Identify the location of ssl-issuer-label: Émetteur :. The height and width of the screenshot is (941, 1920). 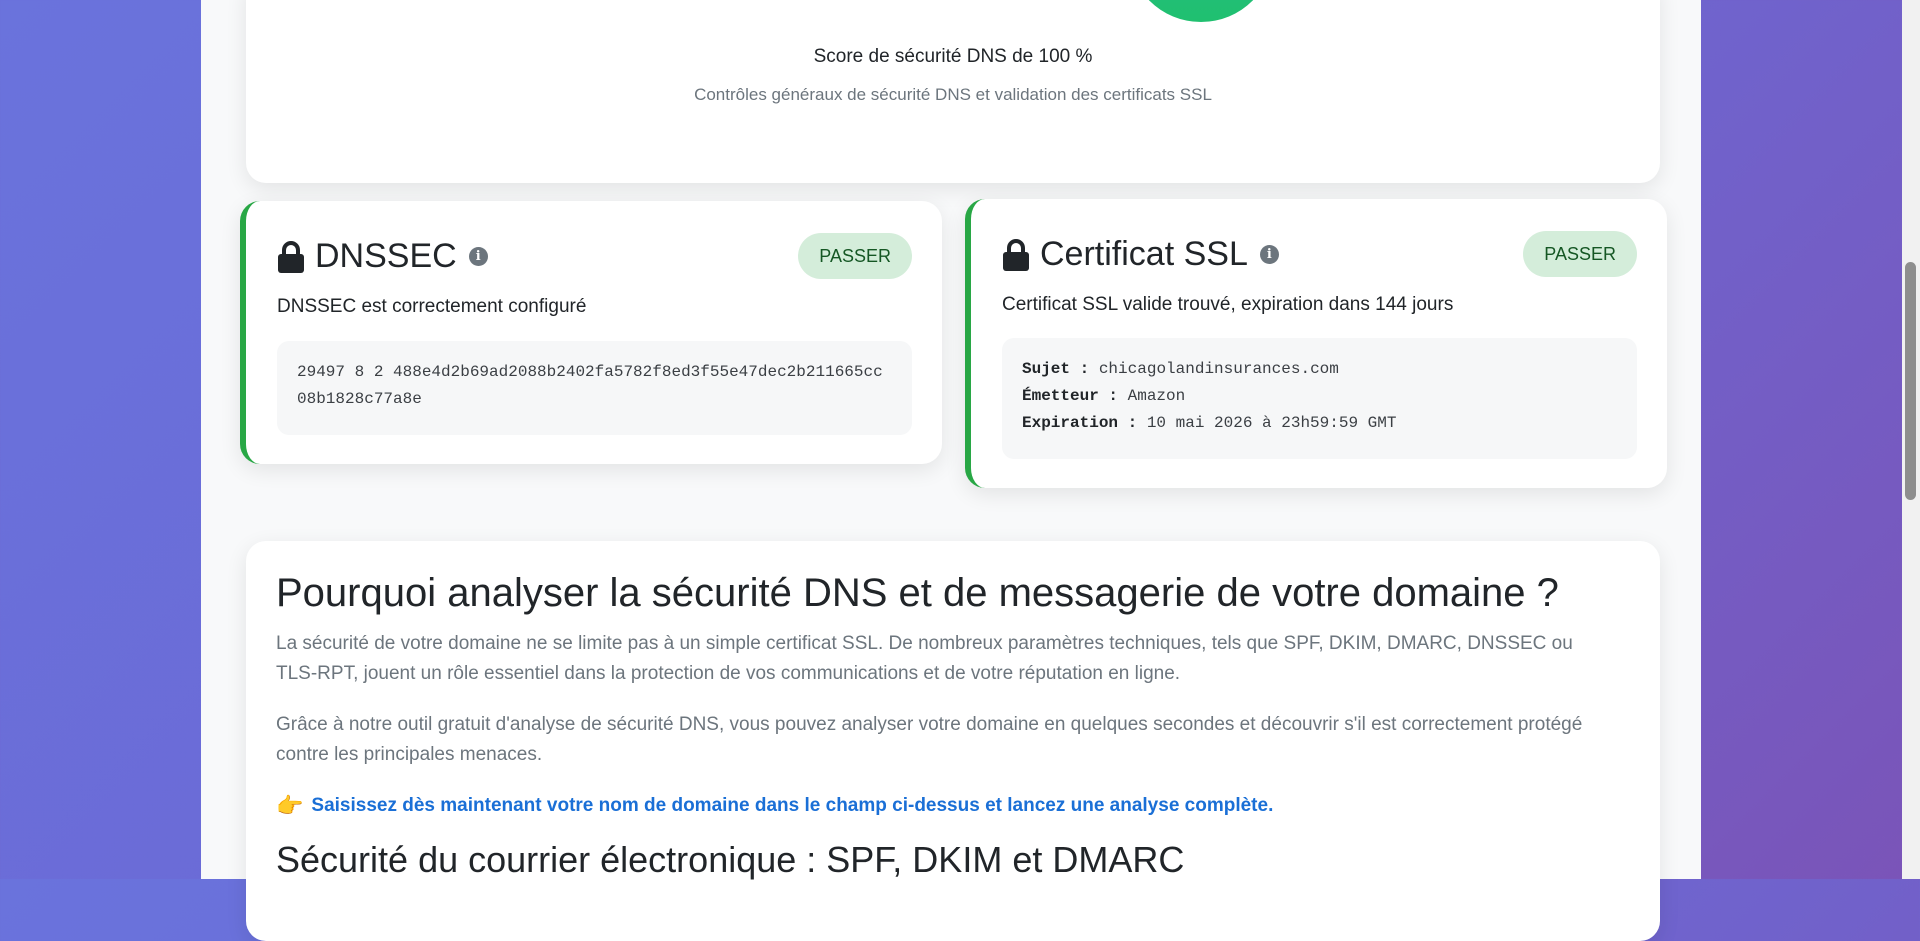
(1070, 396).